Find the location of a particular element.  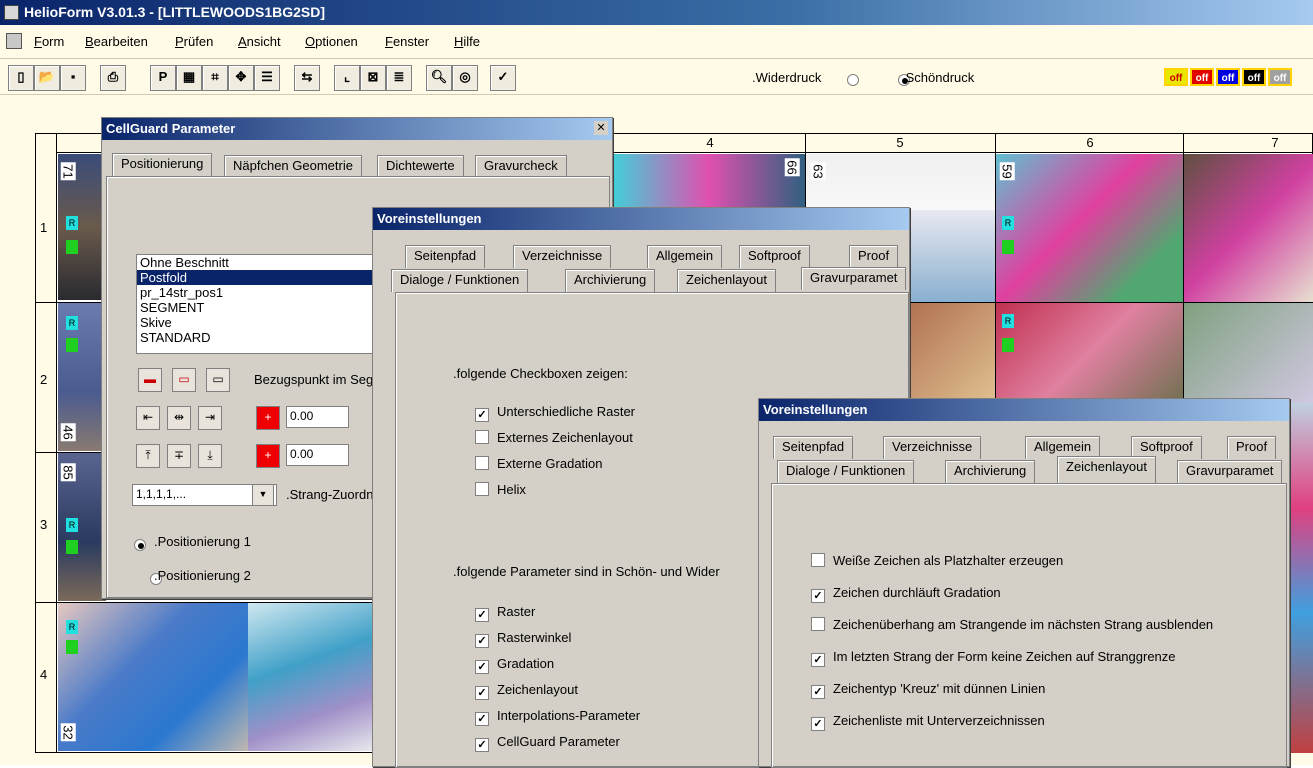

tab-naepfchen-geometrie: Näpfchen Geometrie is located at coordinates (293, 166).